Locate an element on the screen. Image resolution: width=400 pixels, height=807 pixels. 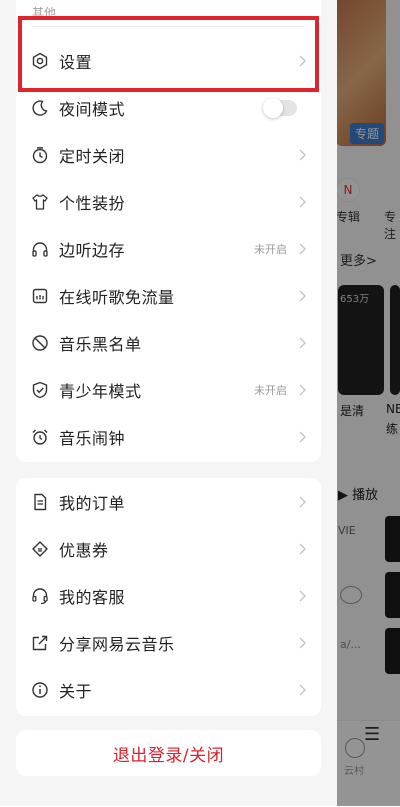
toggle-knob is located at coordinates (273, 107).